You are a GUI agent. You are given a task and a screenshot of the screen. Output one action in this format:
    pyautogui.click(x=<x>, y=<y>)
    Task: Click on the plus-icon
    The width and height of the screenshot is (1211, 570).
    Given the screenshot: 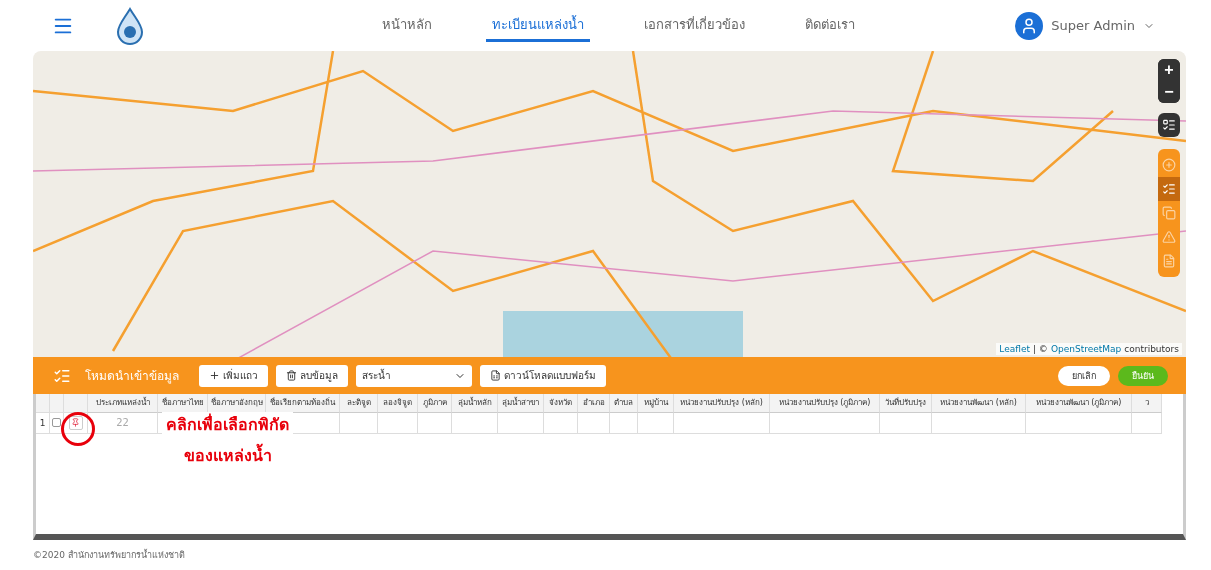 What is the action you would take?
    pyautogui.click(x=214, y=376)
    